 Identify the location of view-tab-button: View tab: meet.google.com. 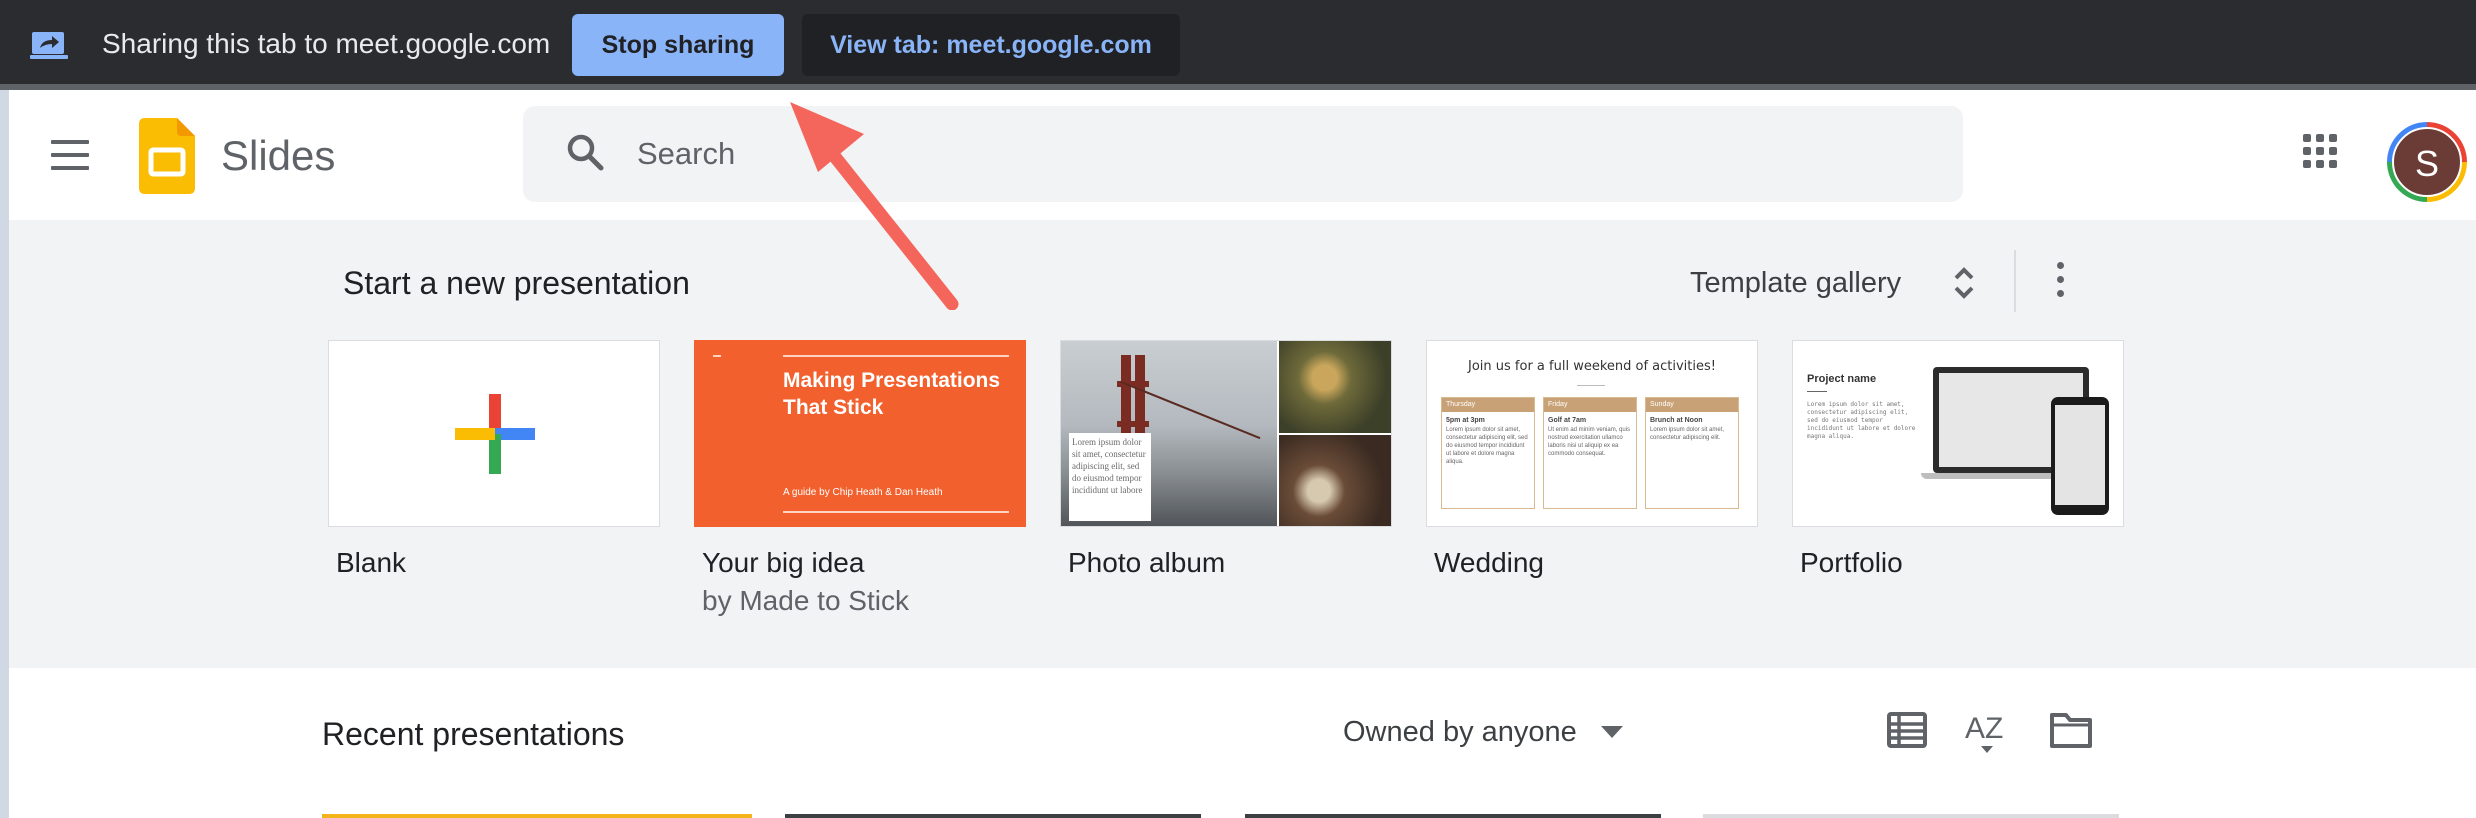
(991, 45).